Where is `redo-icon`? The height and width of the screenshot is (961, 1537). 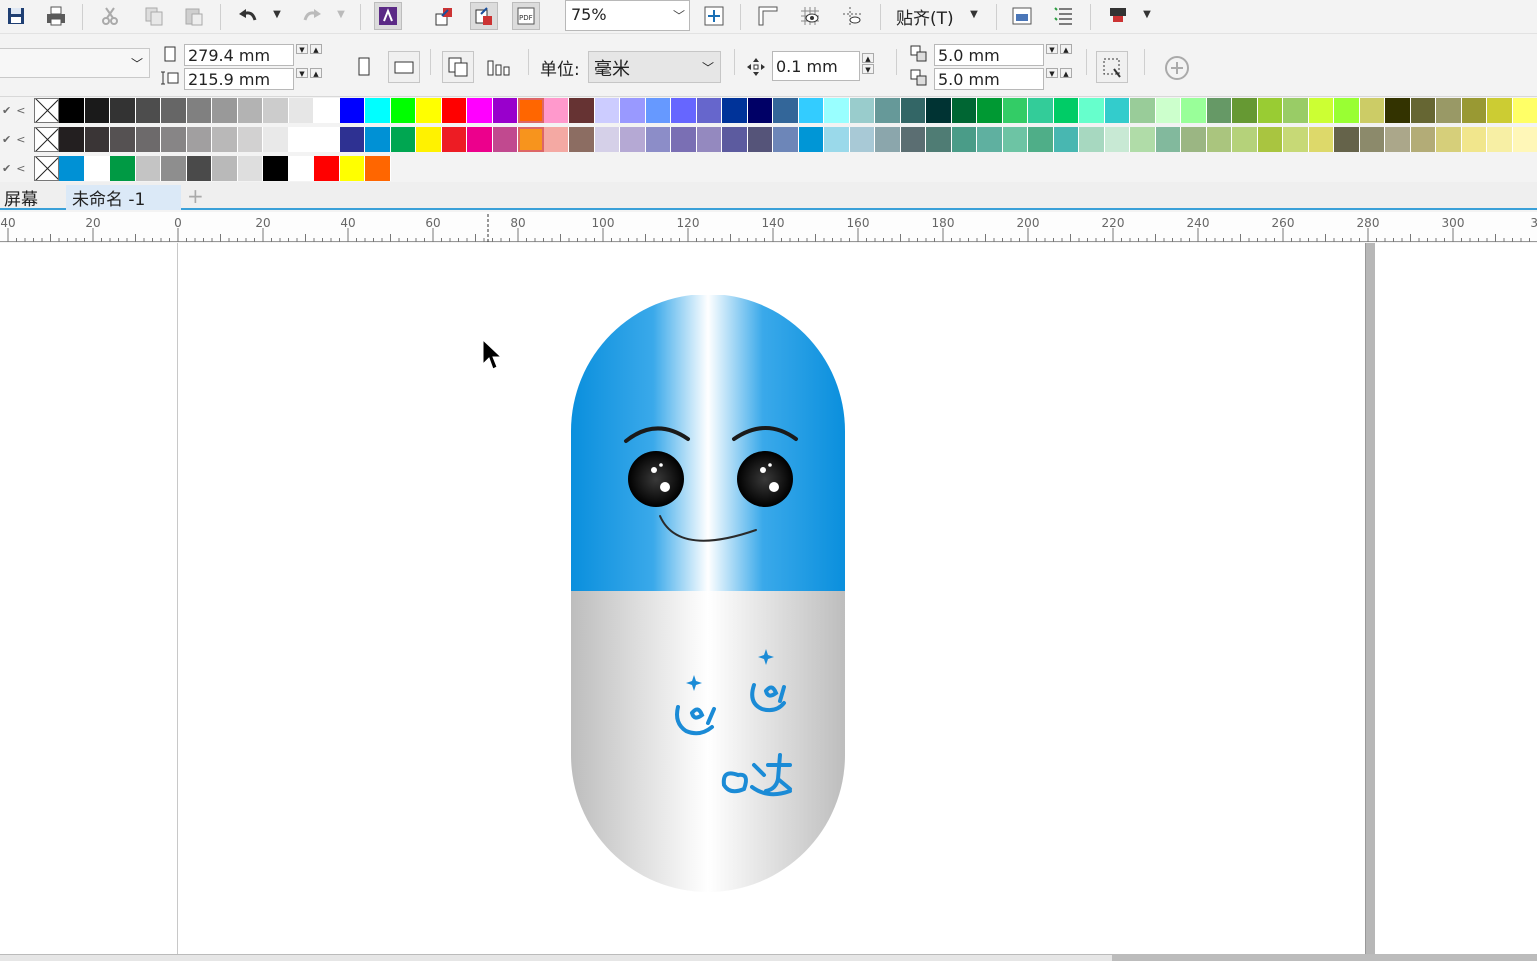 redo-icon is located at coordinates (312, 16).